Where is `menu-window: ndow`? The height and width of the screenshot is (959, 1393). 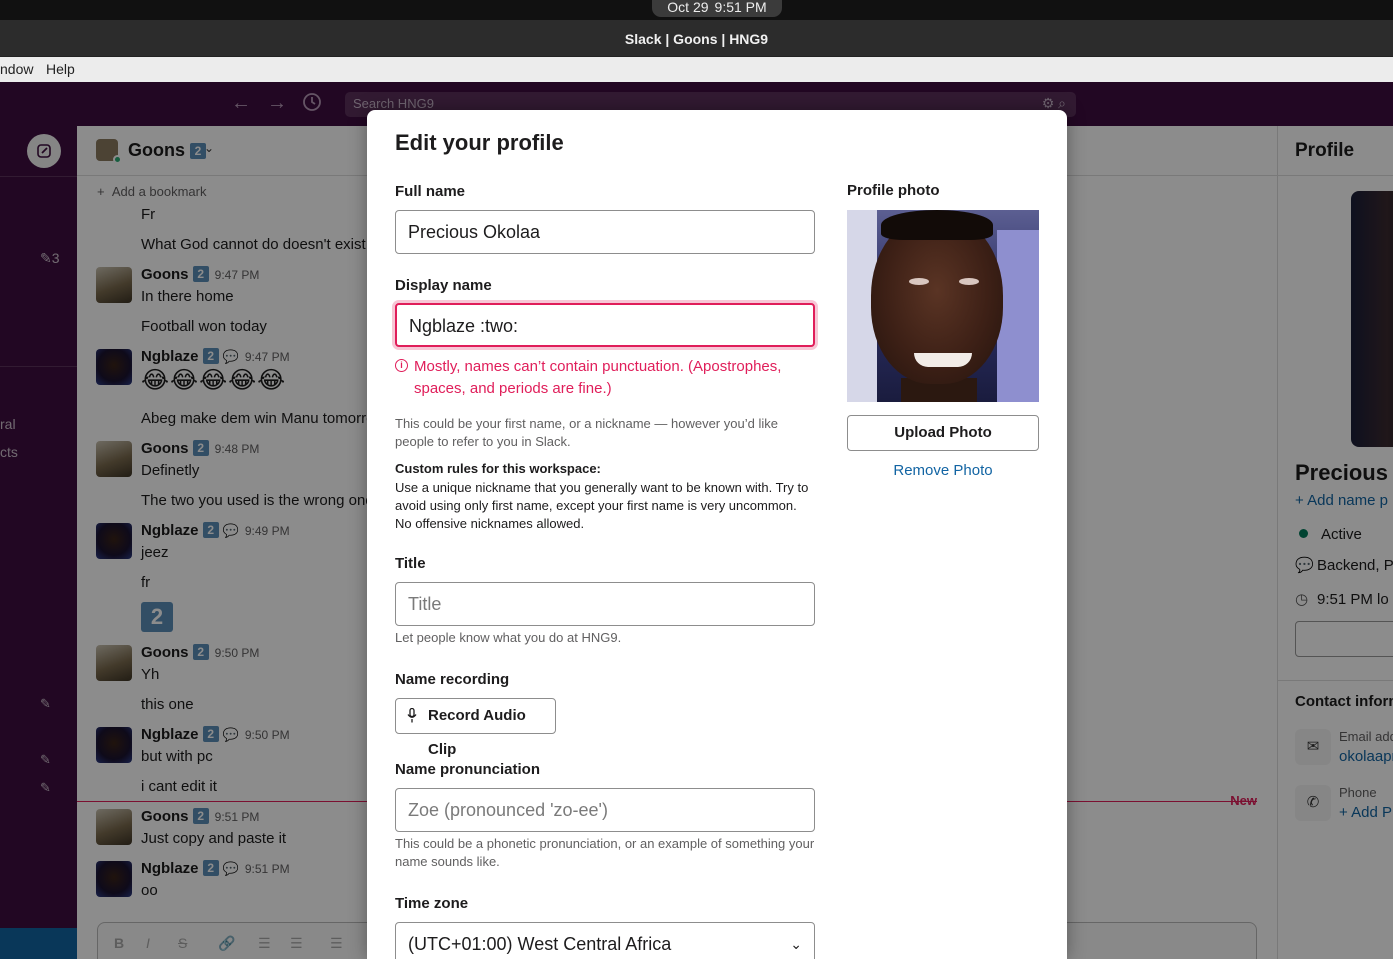 menu-window: ndow is located at coordinates (16, 69).